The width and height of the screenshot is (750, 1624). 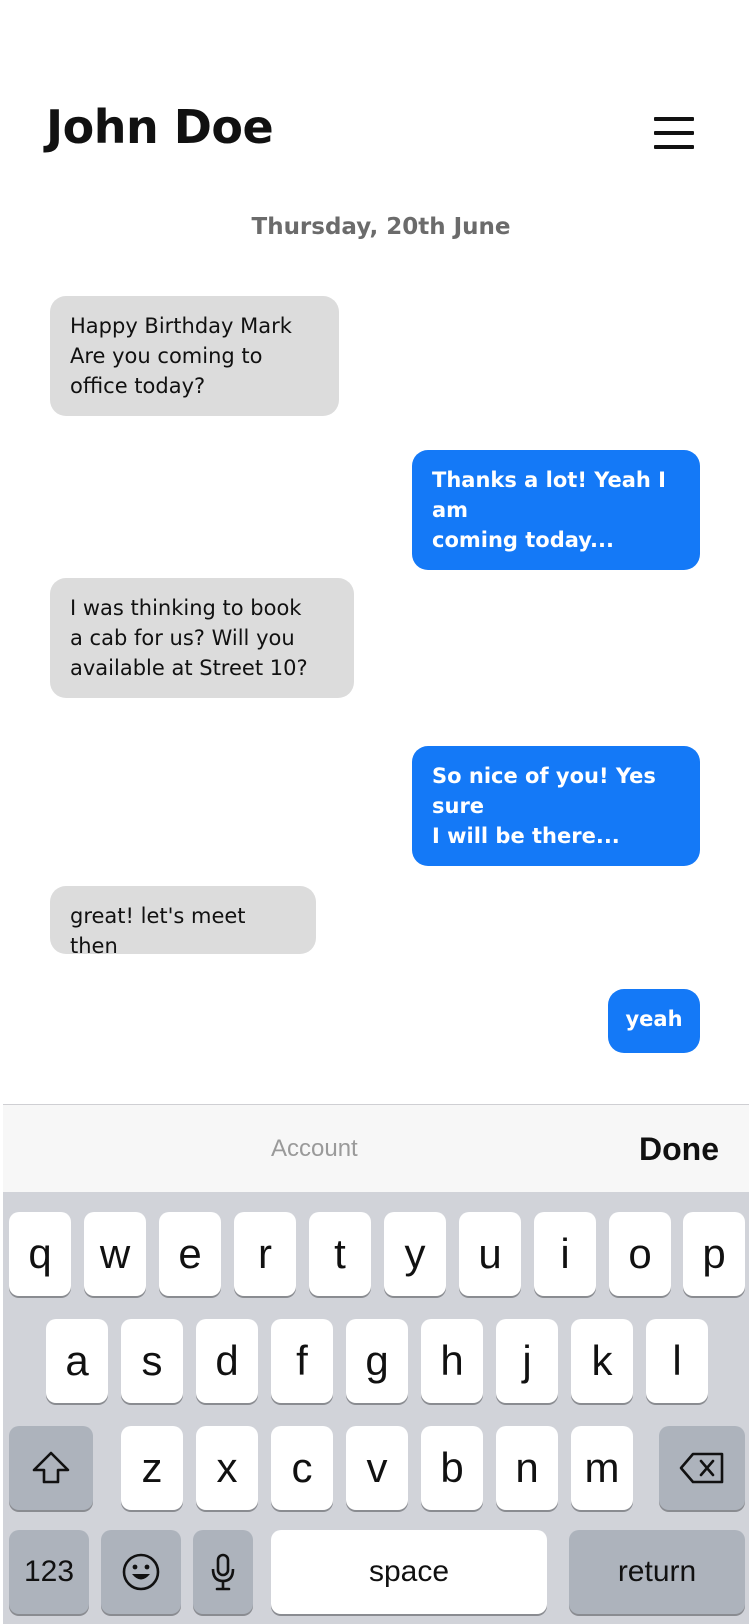 I want to click on key-f: f, so click(x=302, y=1361).